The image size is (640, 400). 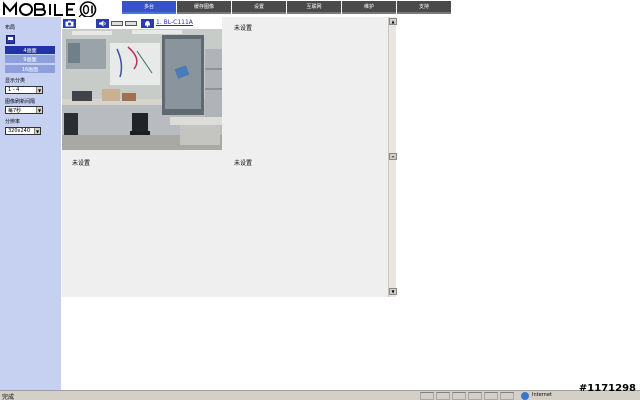 I want to click on main-tabs: 多台 缓存图像 设置 互联网 维护 支持, so click(x=287, y=7).